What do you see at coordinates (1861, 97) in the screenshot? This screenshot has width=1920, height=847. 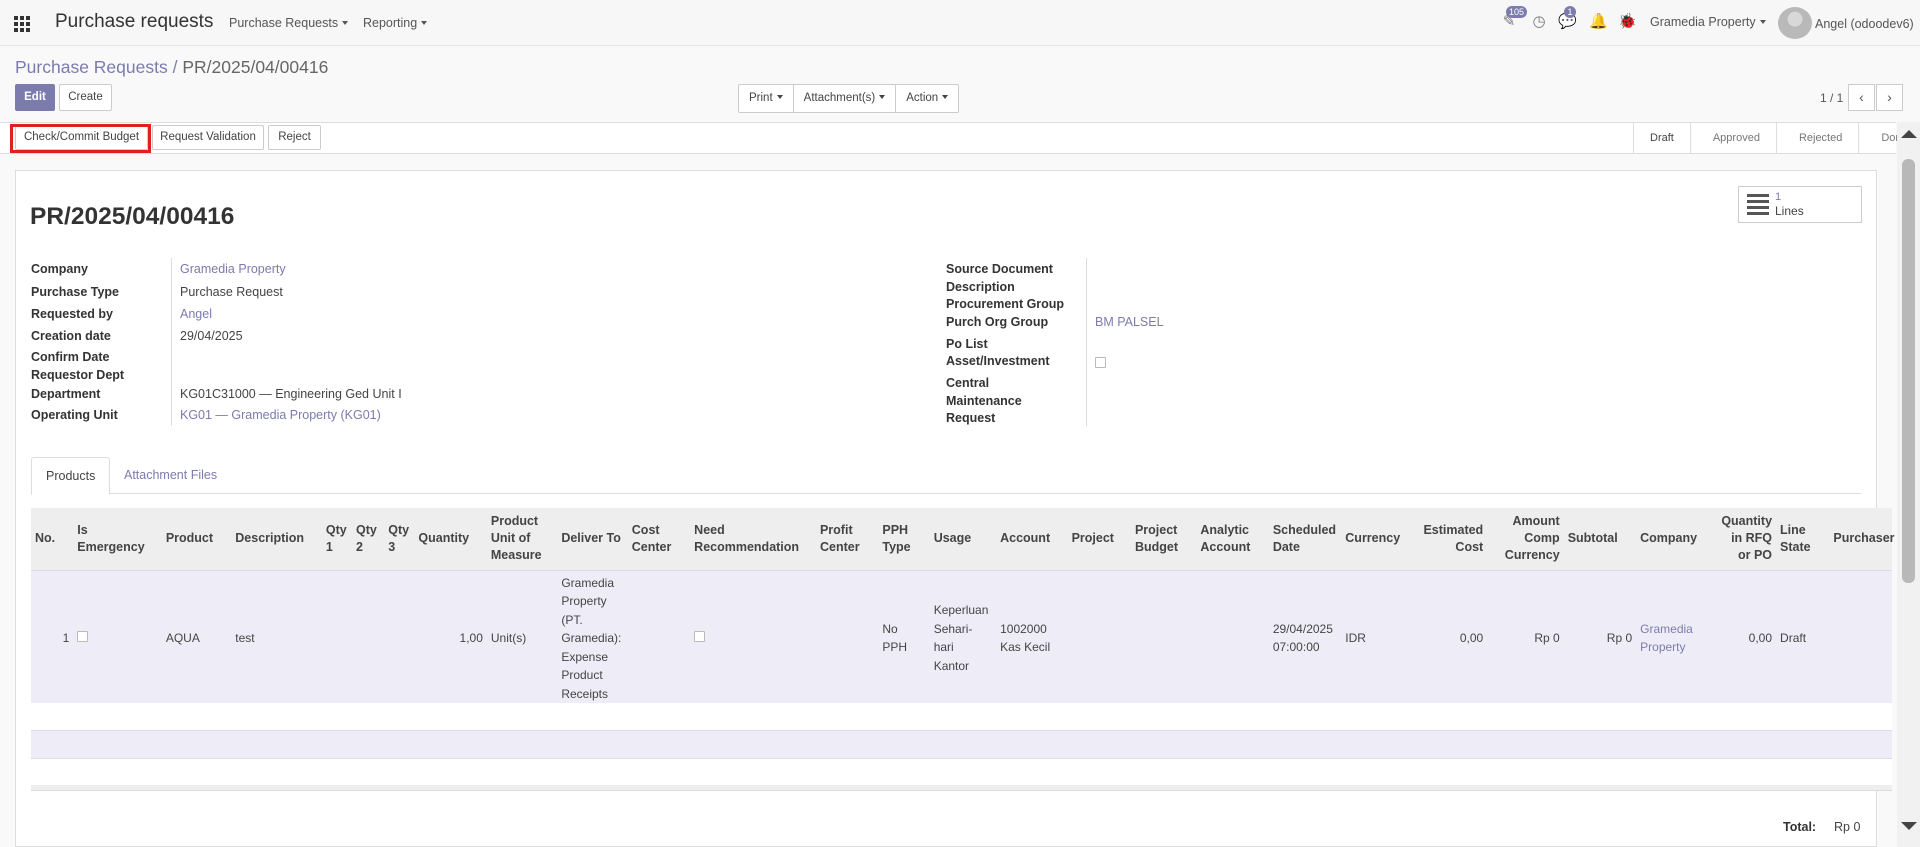 I see `pager-previous-icon: ‹` at bounding box center [1861, 97].